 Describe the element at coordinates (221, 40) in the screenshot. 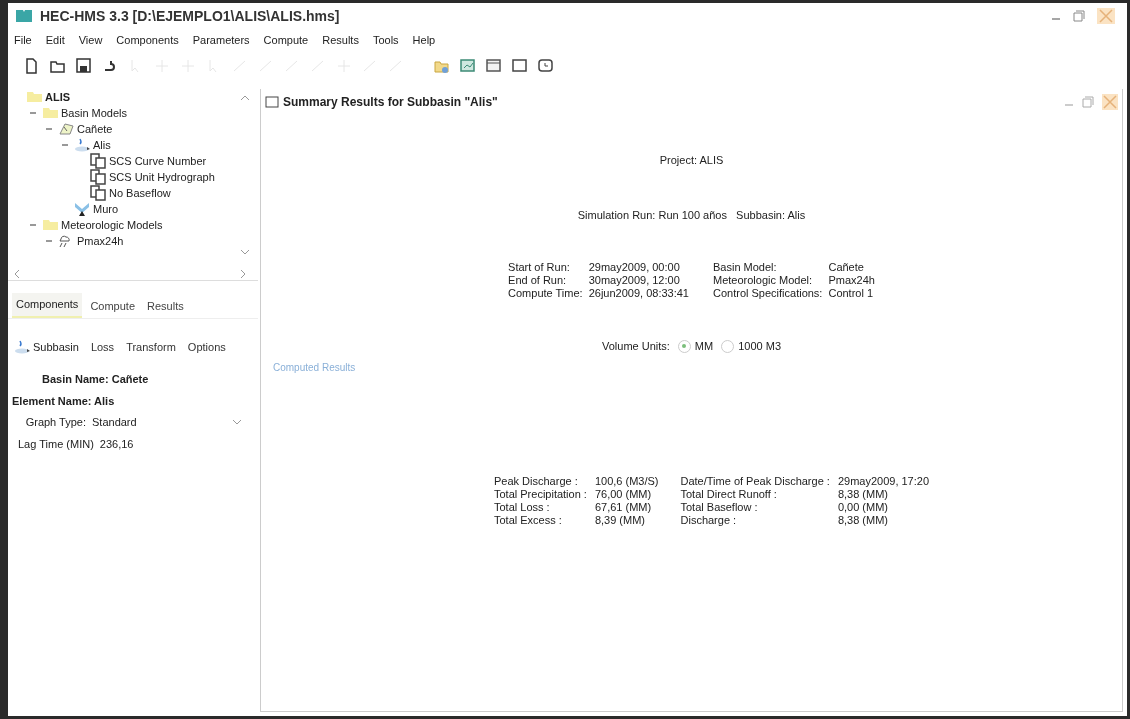

I see `menu-item: Parameters` at that location.